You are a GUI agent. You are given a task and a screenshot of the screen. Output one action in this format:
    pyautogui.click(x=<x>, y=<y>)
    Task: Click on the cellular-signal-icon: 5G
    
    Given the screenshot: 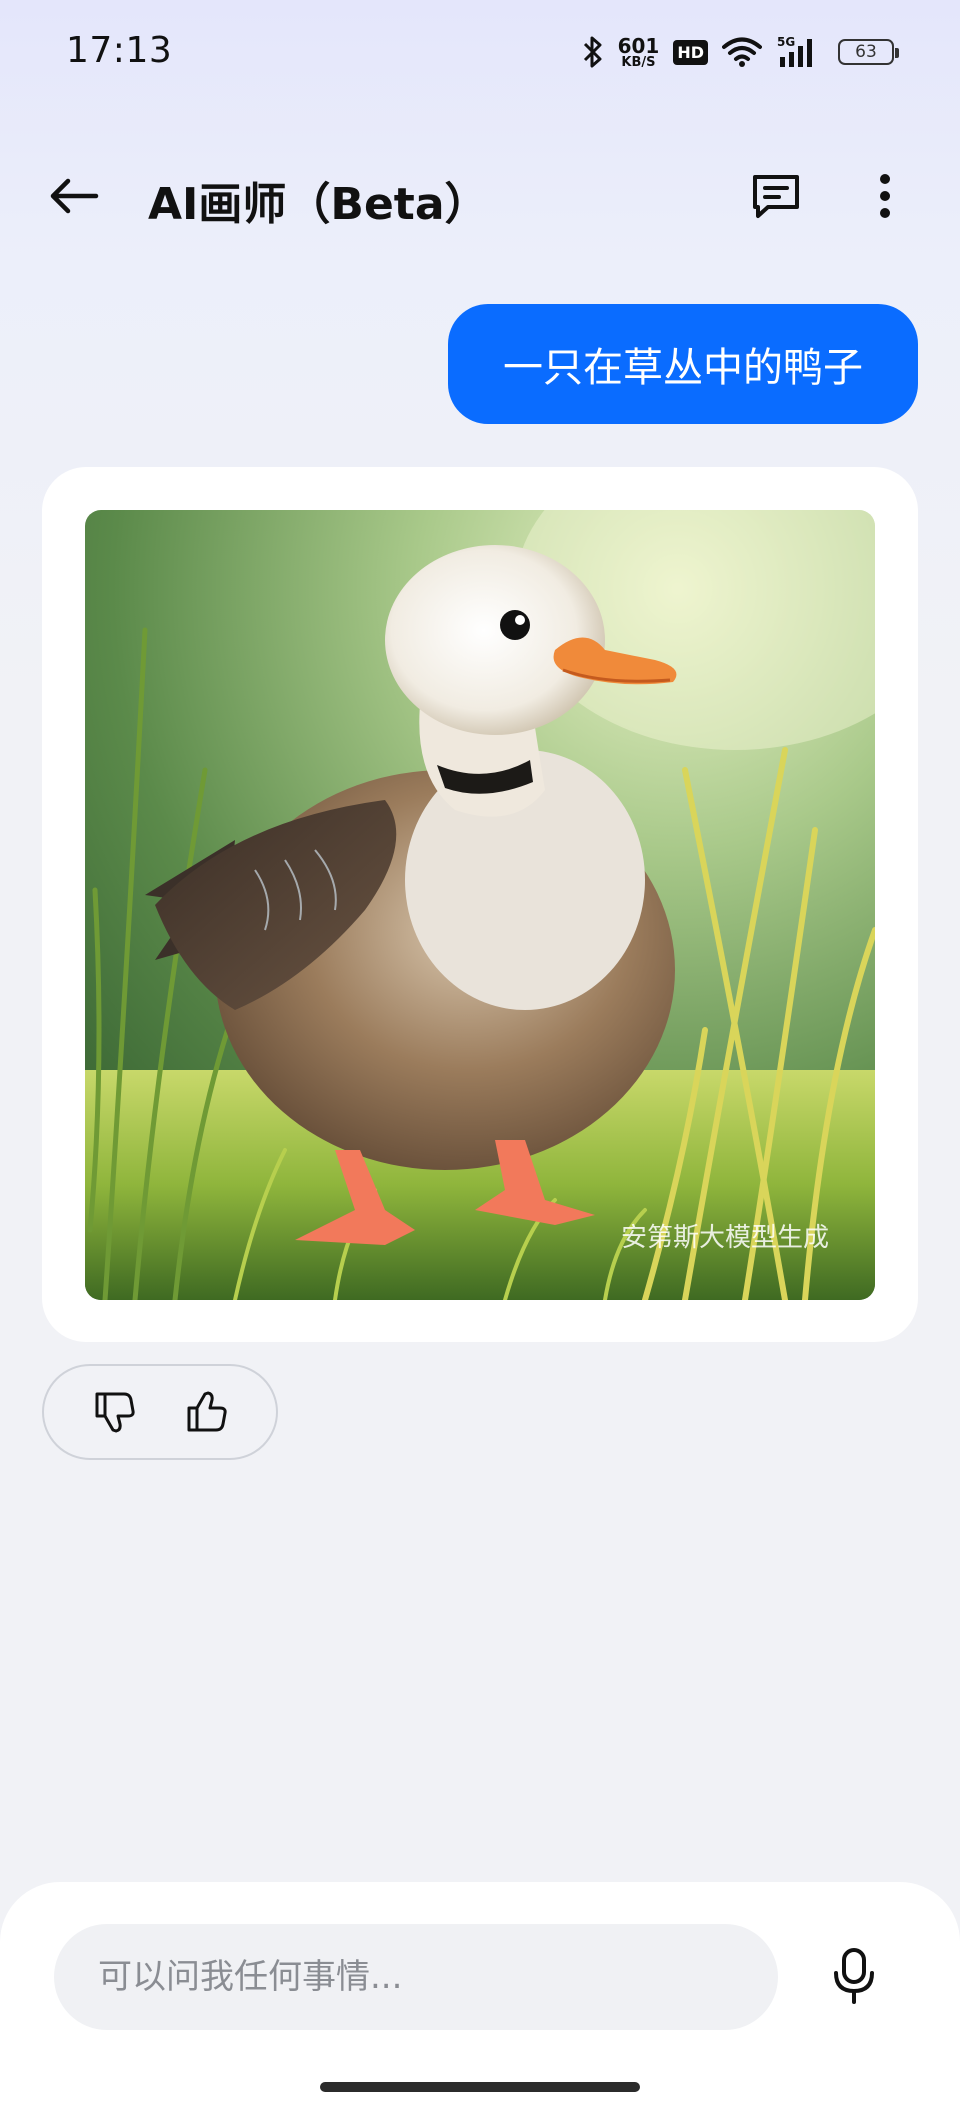 What is the action you would take?
    pyautogui.click(x=794, y=51)
    